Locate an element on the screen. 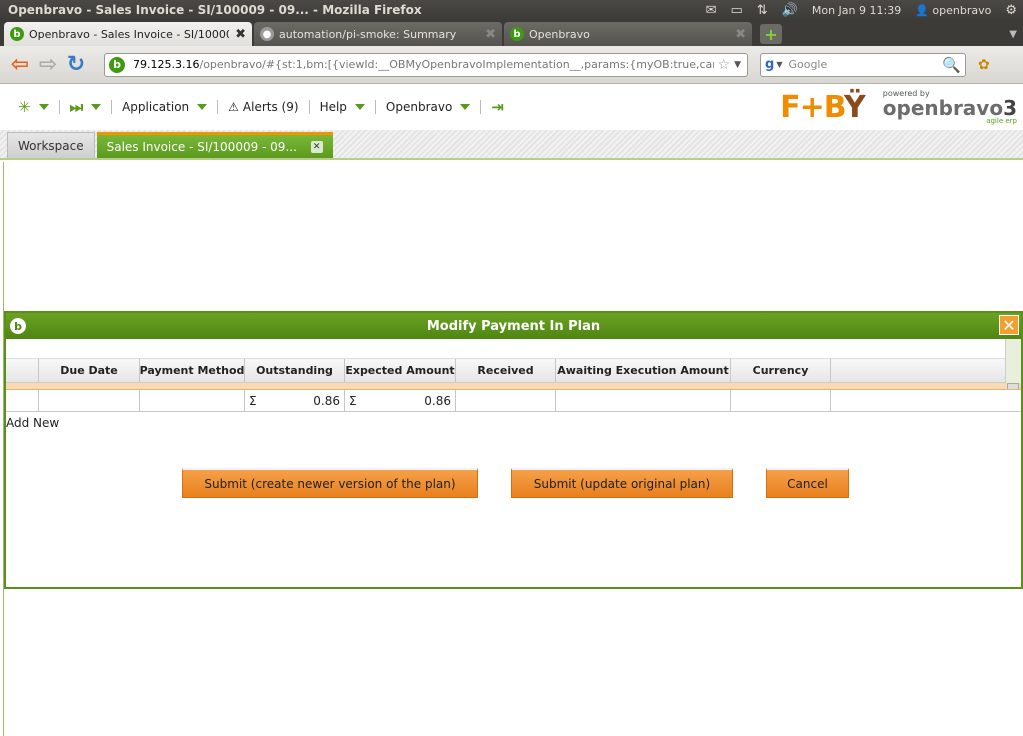  close-tab-icon: ✕ is located at coordinates (316, 146).